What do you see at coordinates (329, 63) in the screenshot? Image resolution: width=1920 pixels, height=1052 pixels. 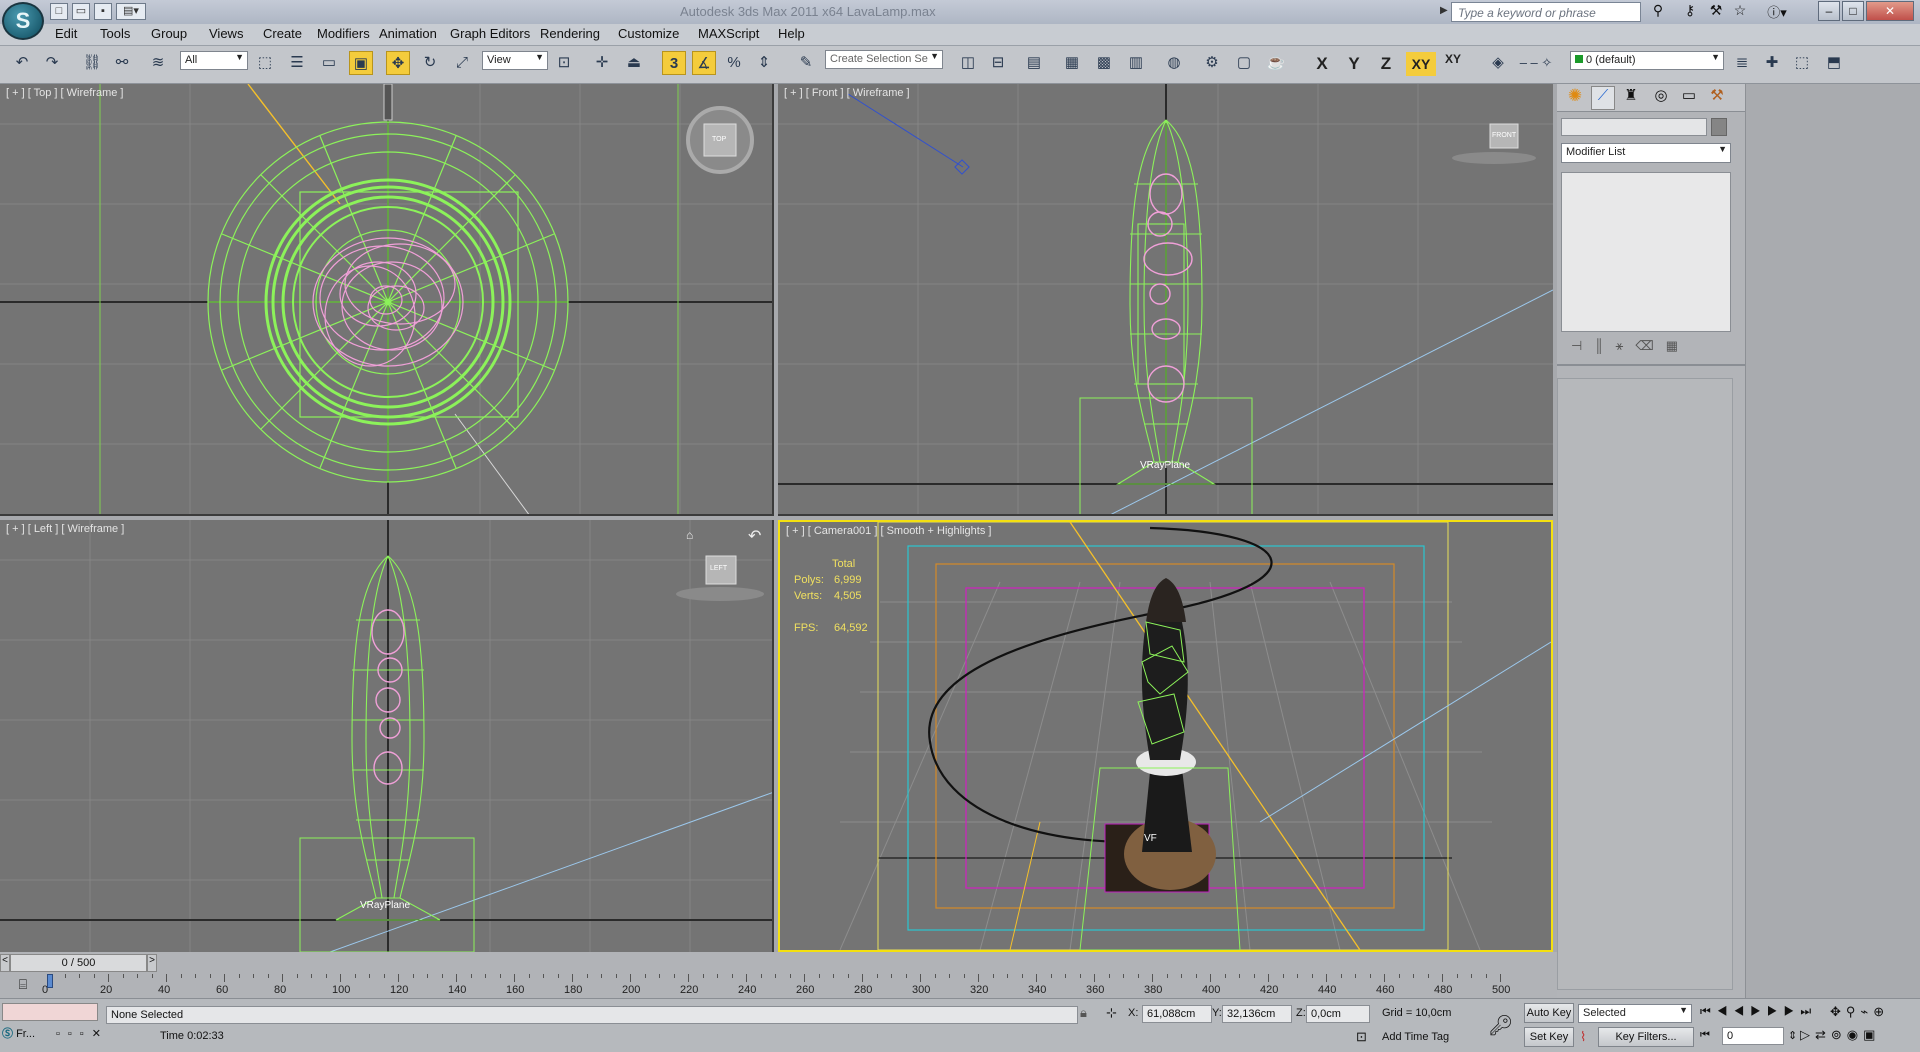 I see `rectangular-selection-icon: ▭` at bounding box center [329, 63].